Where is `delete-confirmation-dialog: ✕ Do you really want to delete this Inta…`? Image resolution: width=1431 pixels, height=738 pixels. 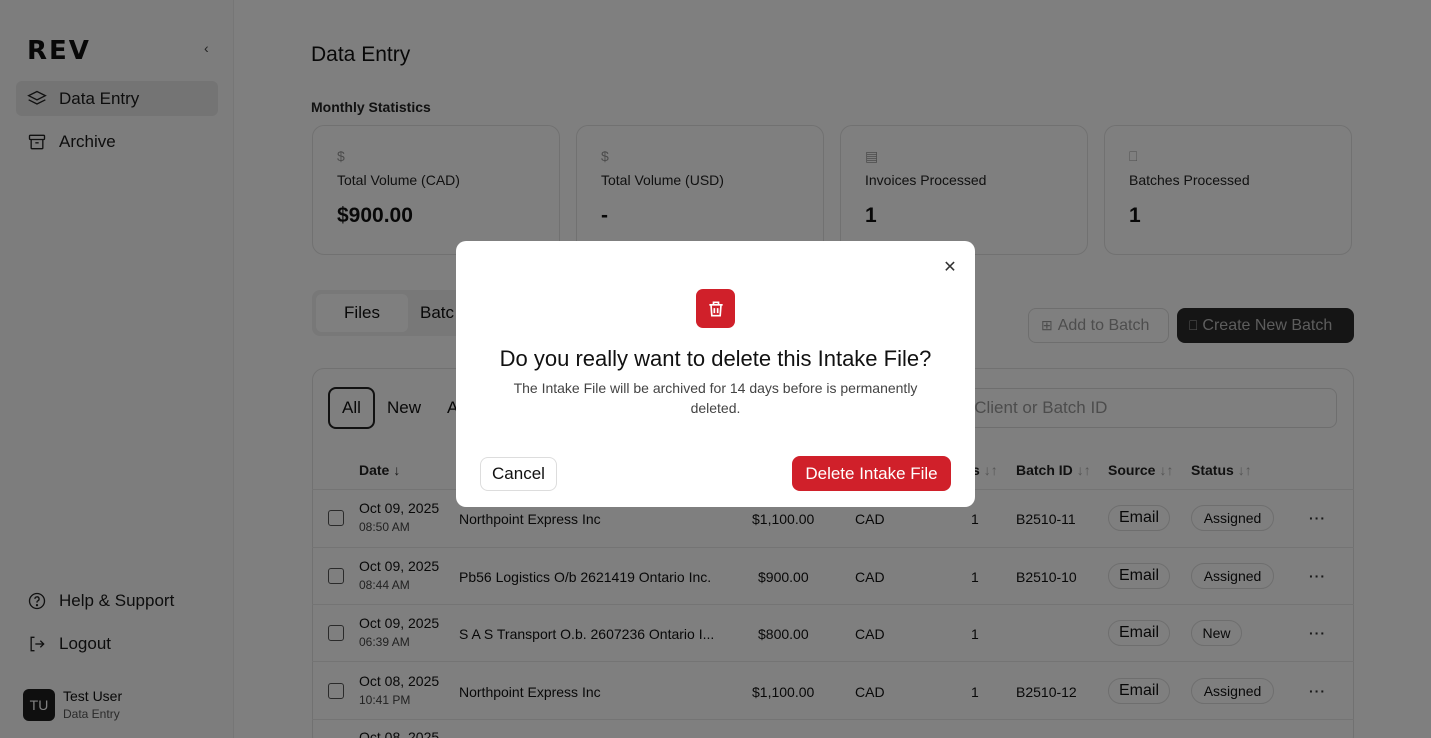 delete-confirmation-dialog: ✕ Do you really want to delete this Inta… is located at coordinates (715, 374).